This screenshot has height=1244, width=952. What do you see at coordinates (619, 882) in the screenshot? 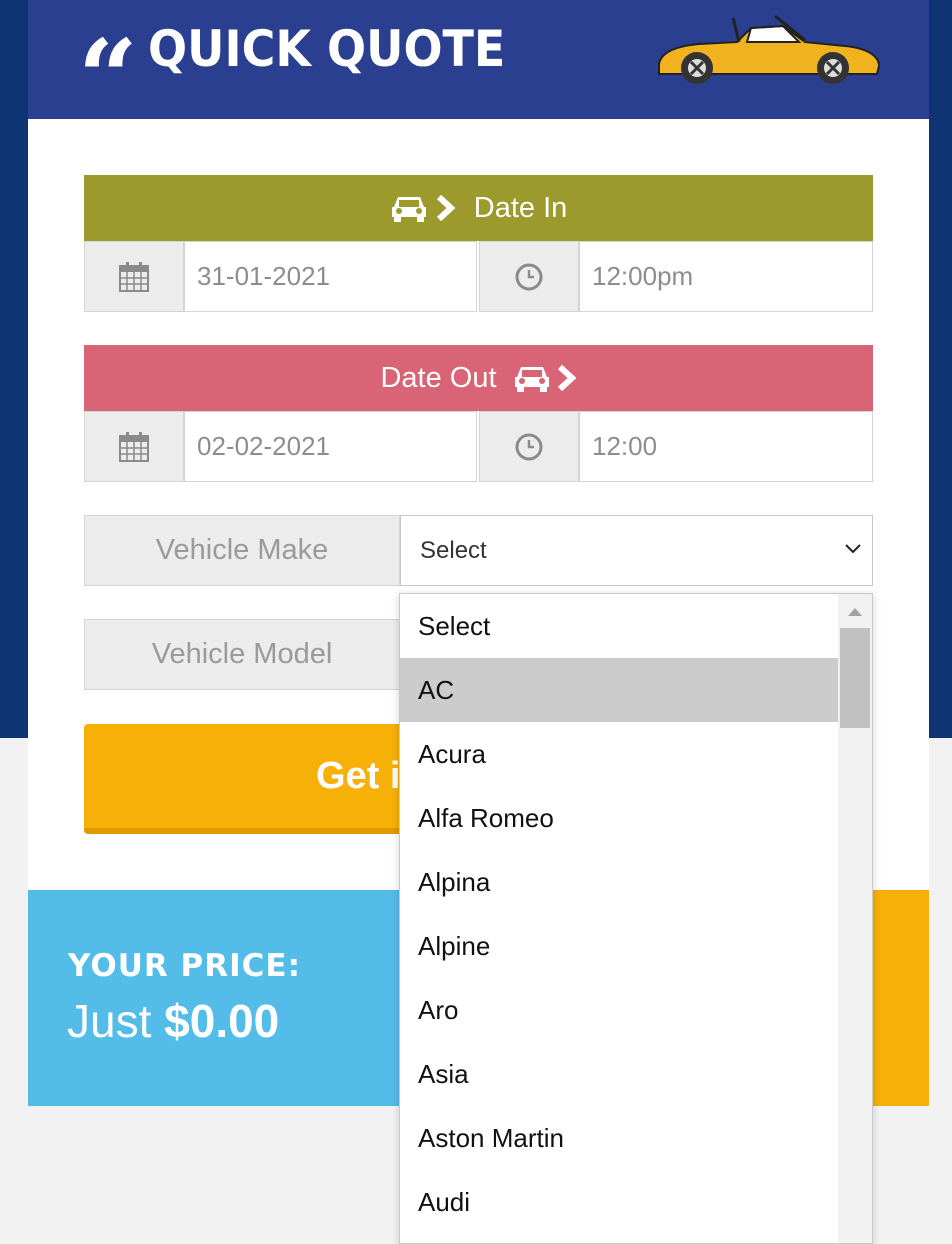
I see `dropdown-option: Alpina` at bounding box center [619, 882].